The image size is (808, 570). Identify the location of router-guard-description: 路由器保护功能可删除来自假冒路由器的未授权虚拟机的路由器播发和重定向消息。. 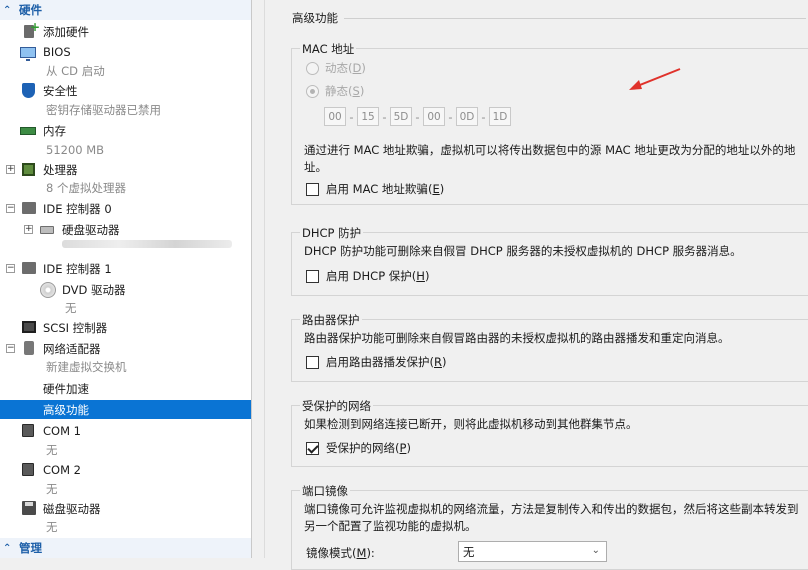
(517, 338).